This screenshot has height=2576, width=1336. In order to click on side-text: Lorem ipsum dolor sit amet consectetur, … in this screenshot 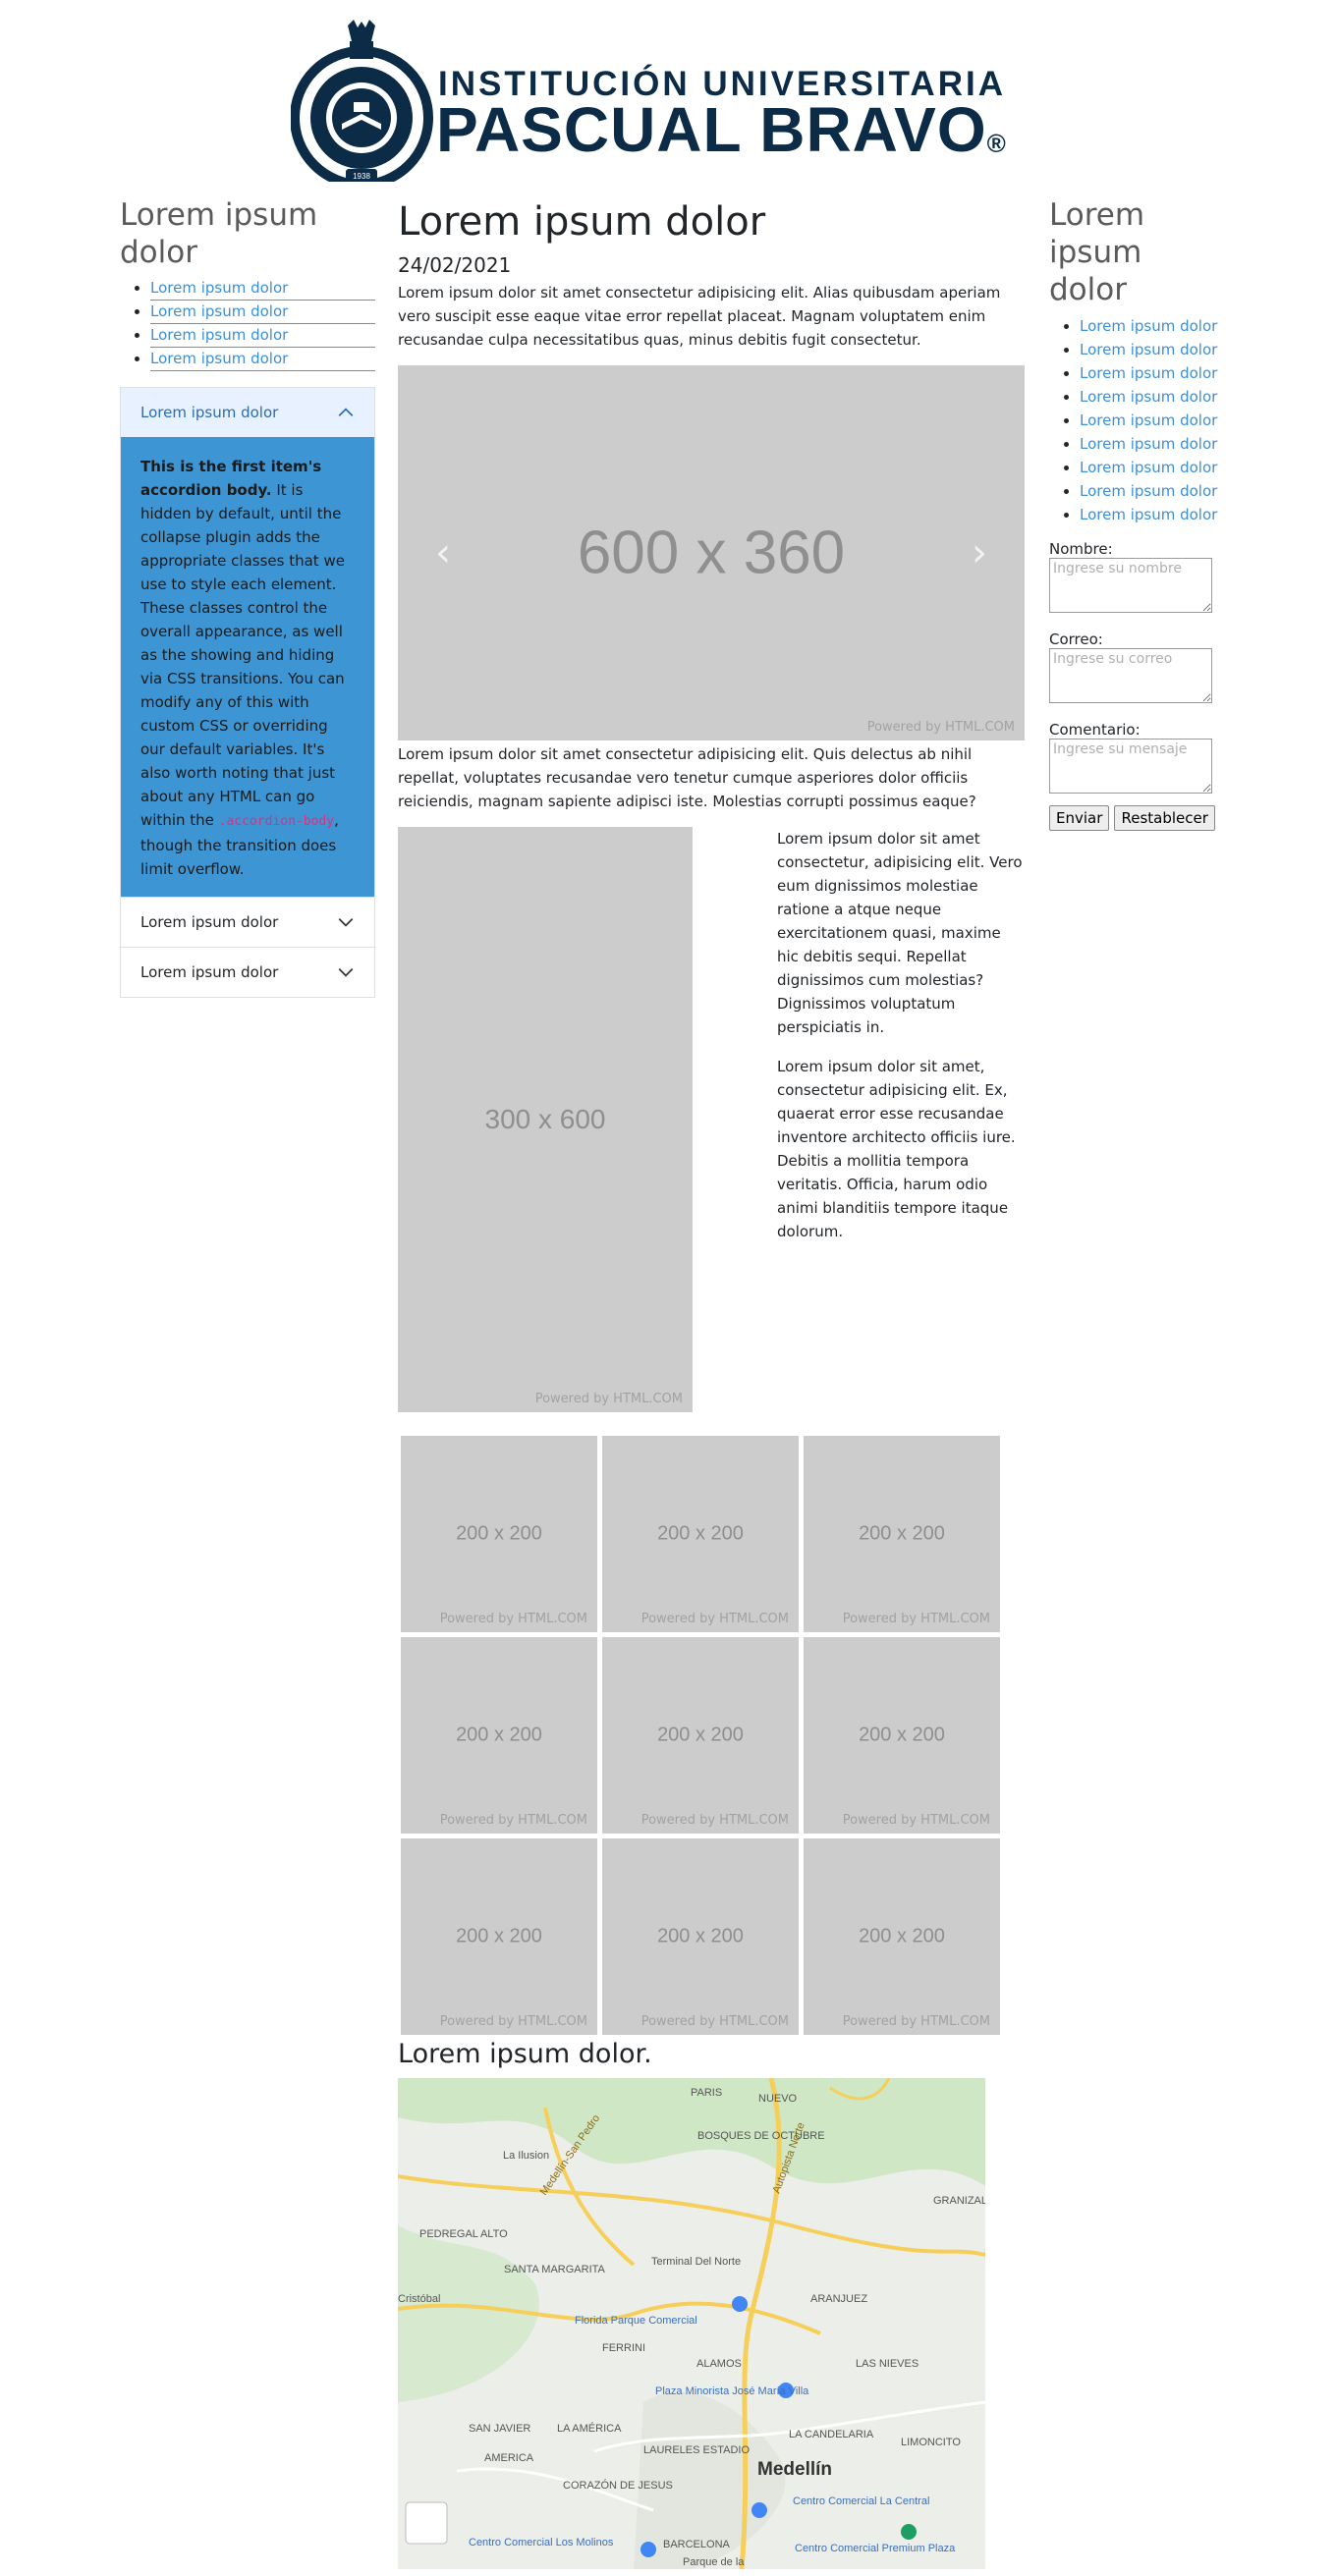, I will do `click(901, 1043)`.